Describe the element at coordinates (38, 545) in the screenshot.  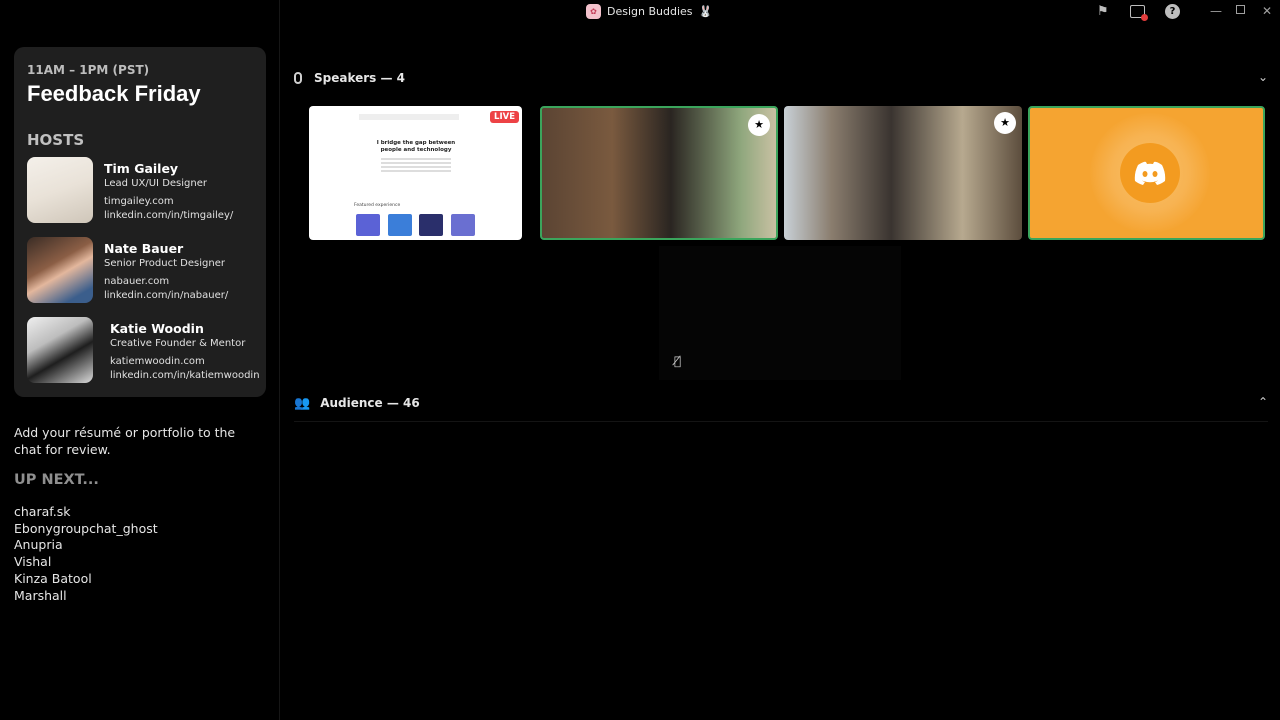
I see `queue-item: Anupria` at that location.